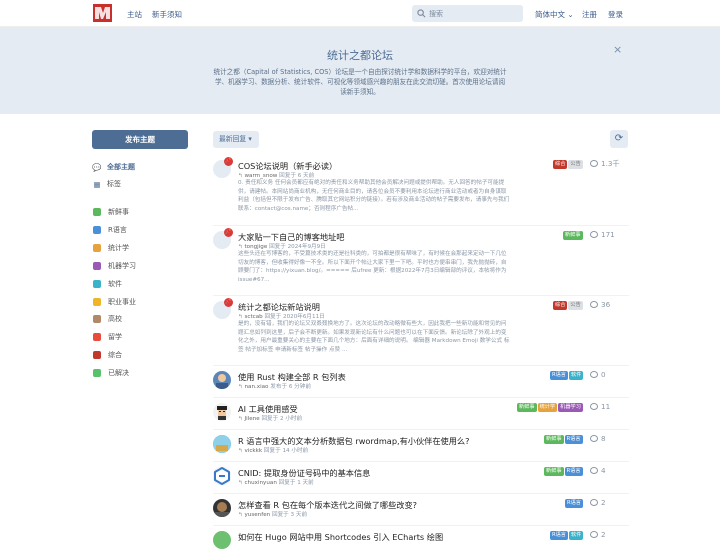  I want to click on tag-badge: 统计学, so click(547, 407).